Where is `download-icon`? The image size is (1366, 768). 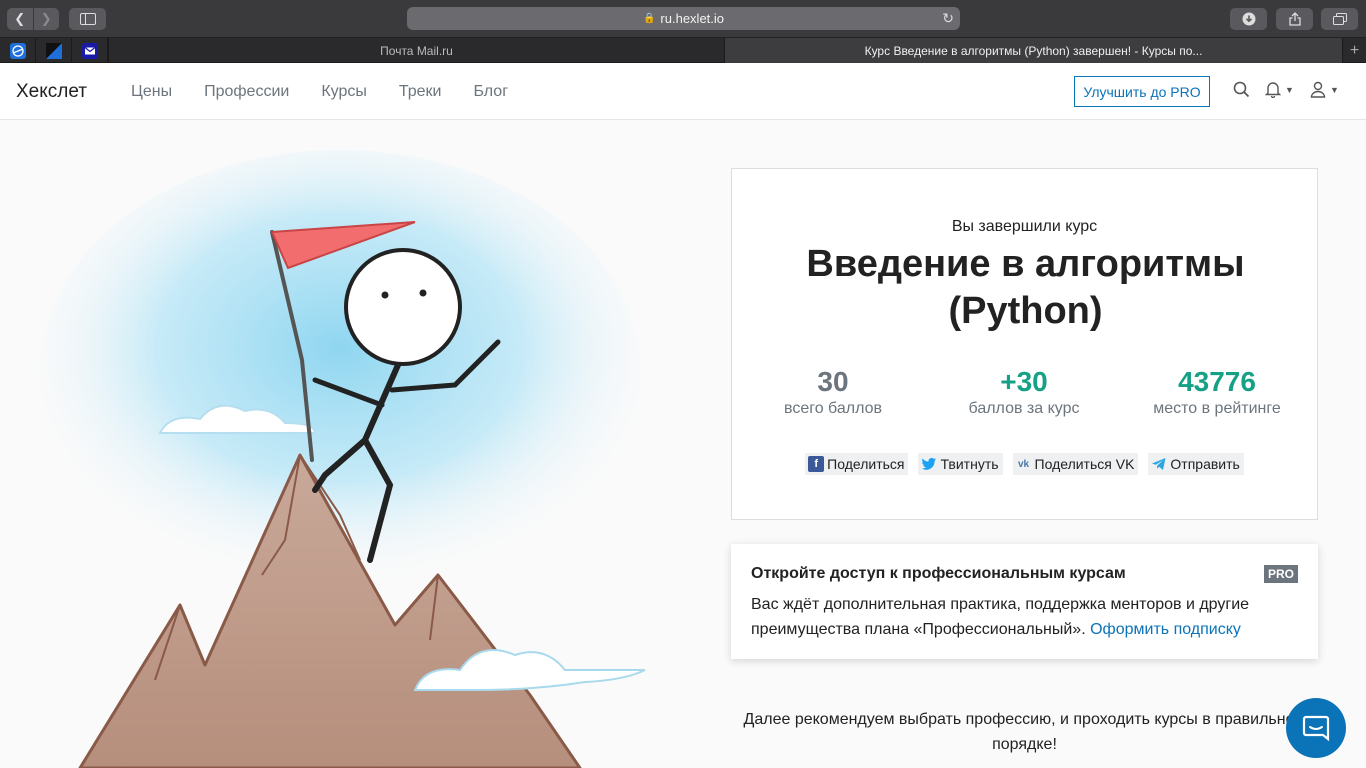
download-icon is located at coordinates (1248, 19).